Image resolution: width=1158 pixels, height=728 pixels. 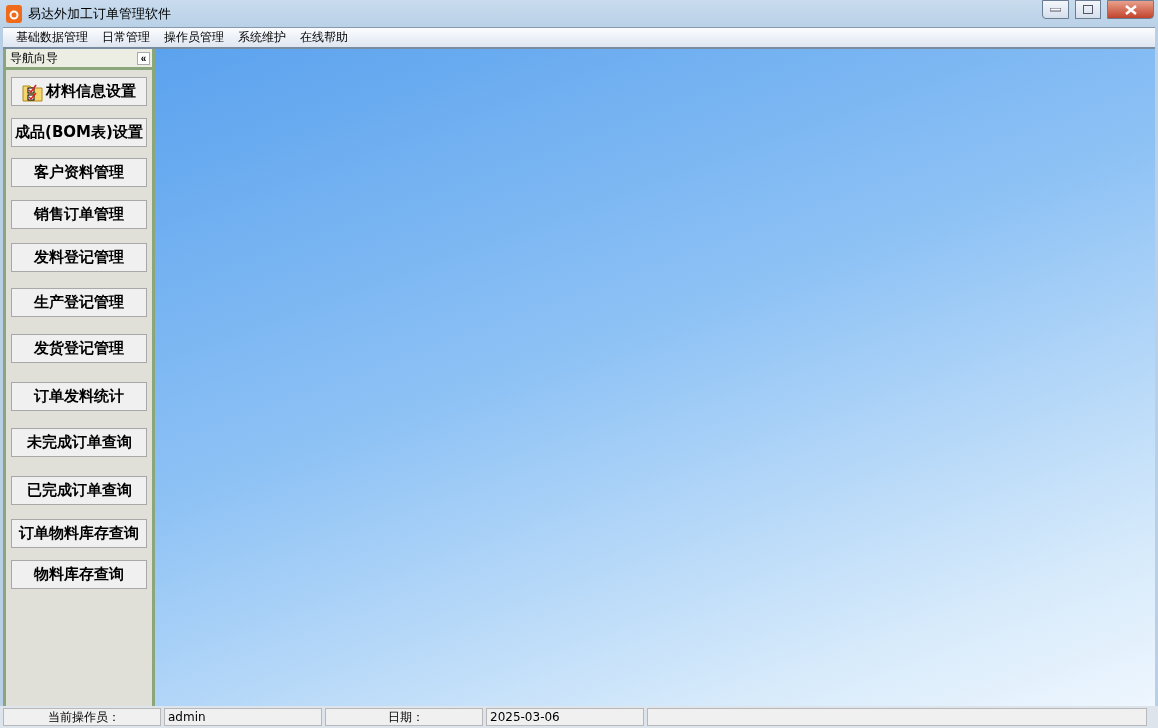 I want to click on collapse-button: «, so click(x=143, y=58).